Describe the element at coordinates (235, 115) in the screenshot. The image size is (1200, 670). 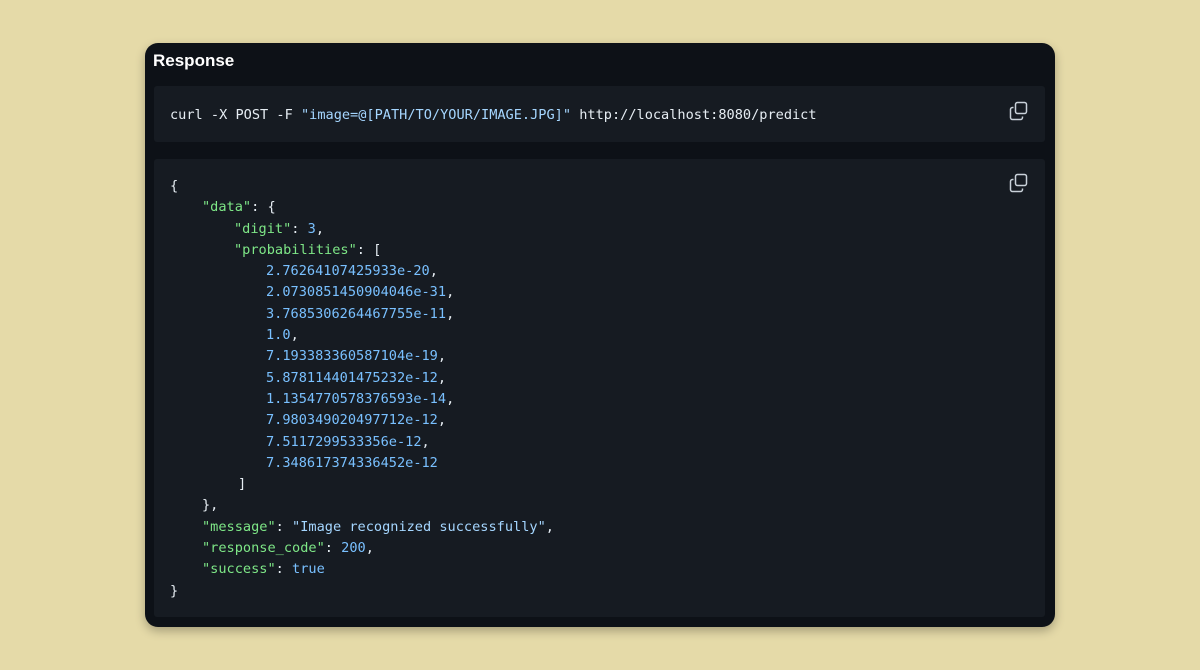
I see `curl-command-prefix: curl -X POST -F` at that location.